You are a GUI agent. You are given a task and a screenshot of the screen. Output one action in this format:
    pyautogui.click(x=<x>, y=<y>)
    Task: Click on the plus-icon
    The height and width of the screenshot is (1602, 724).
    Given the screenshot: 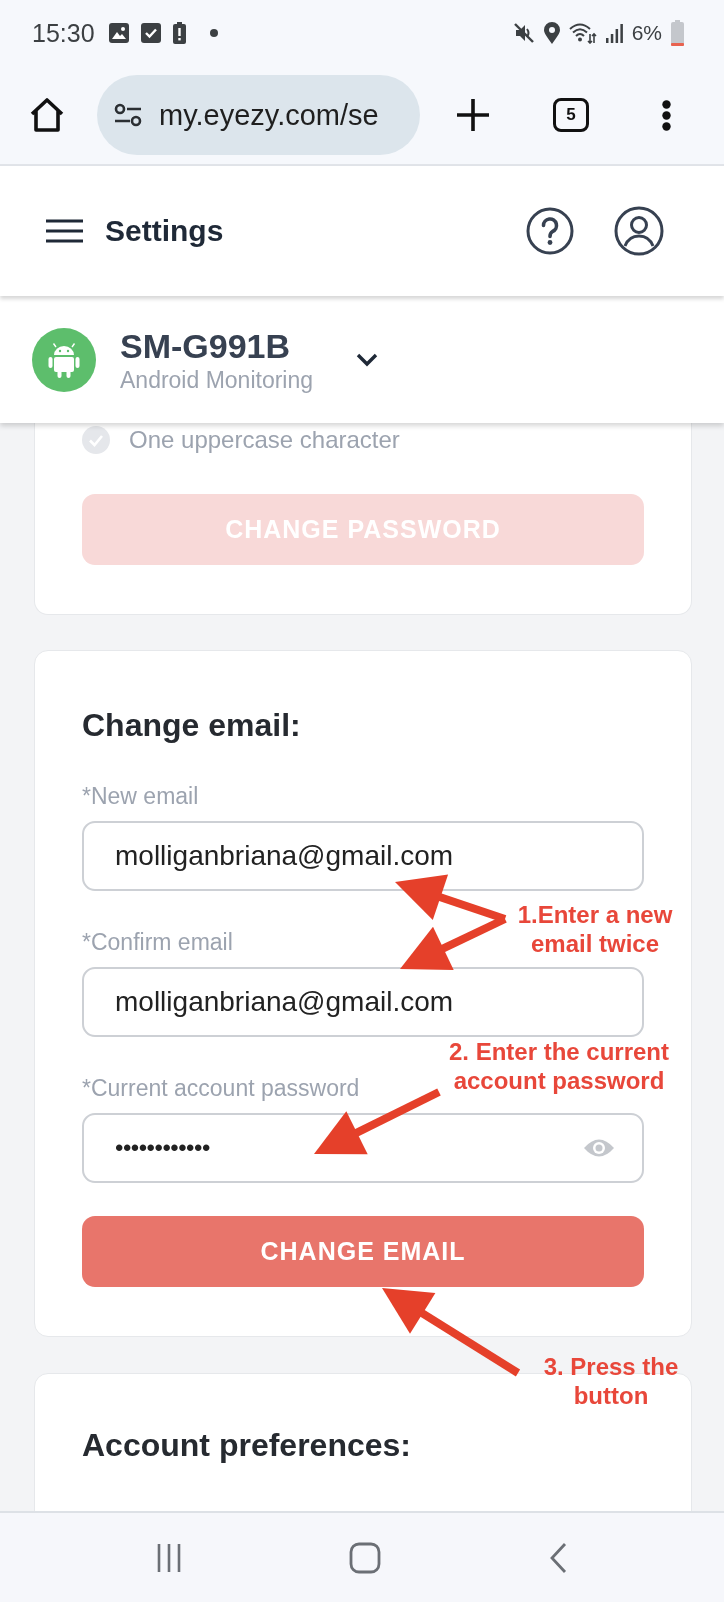 What is the action you would take?
    pyautogui.click(x=473, y=115)
    